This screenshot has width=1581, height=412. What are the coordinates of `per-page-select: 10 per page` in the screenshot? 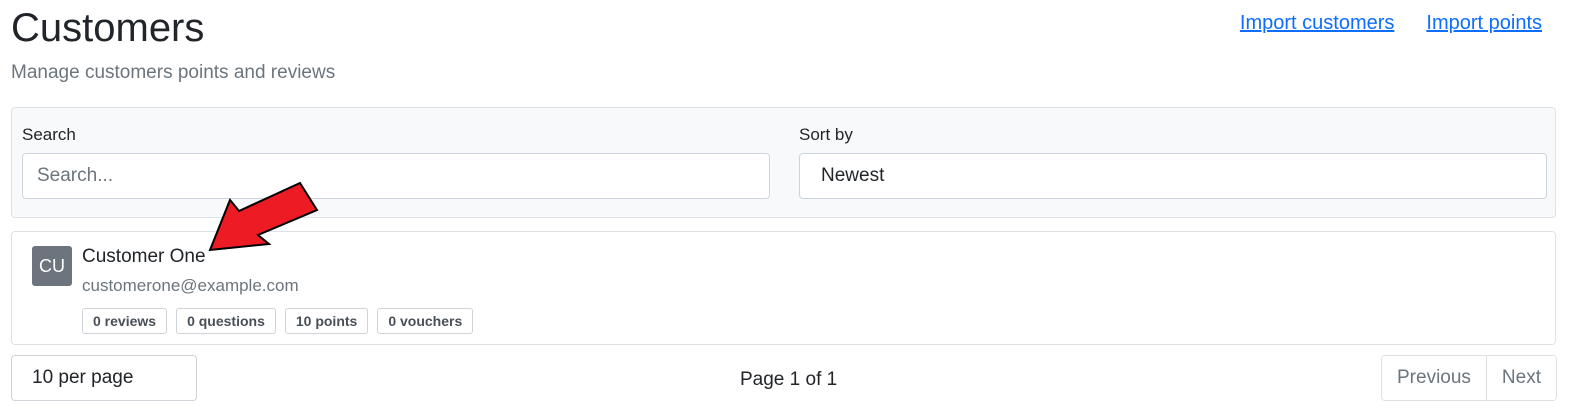 It's located at (104, 378).